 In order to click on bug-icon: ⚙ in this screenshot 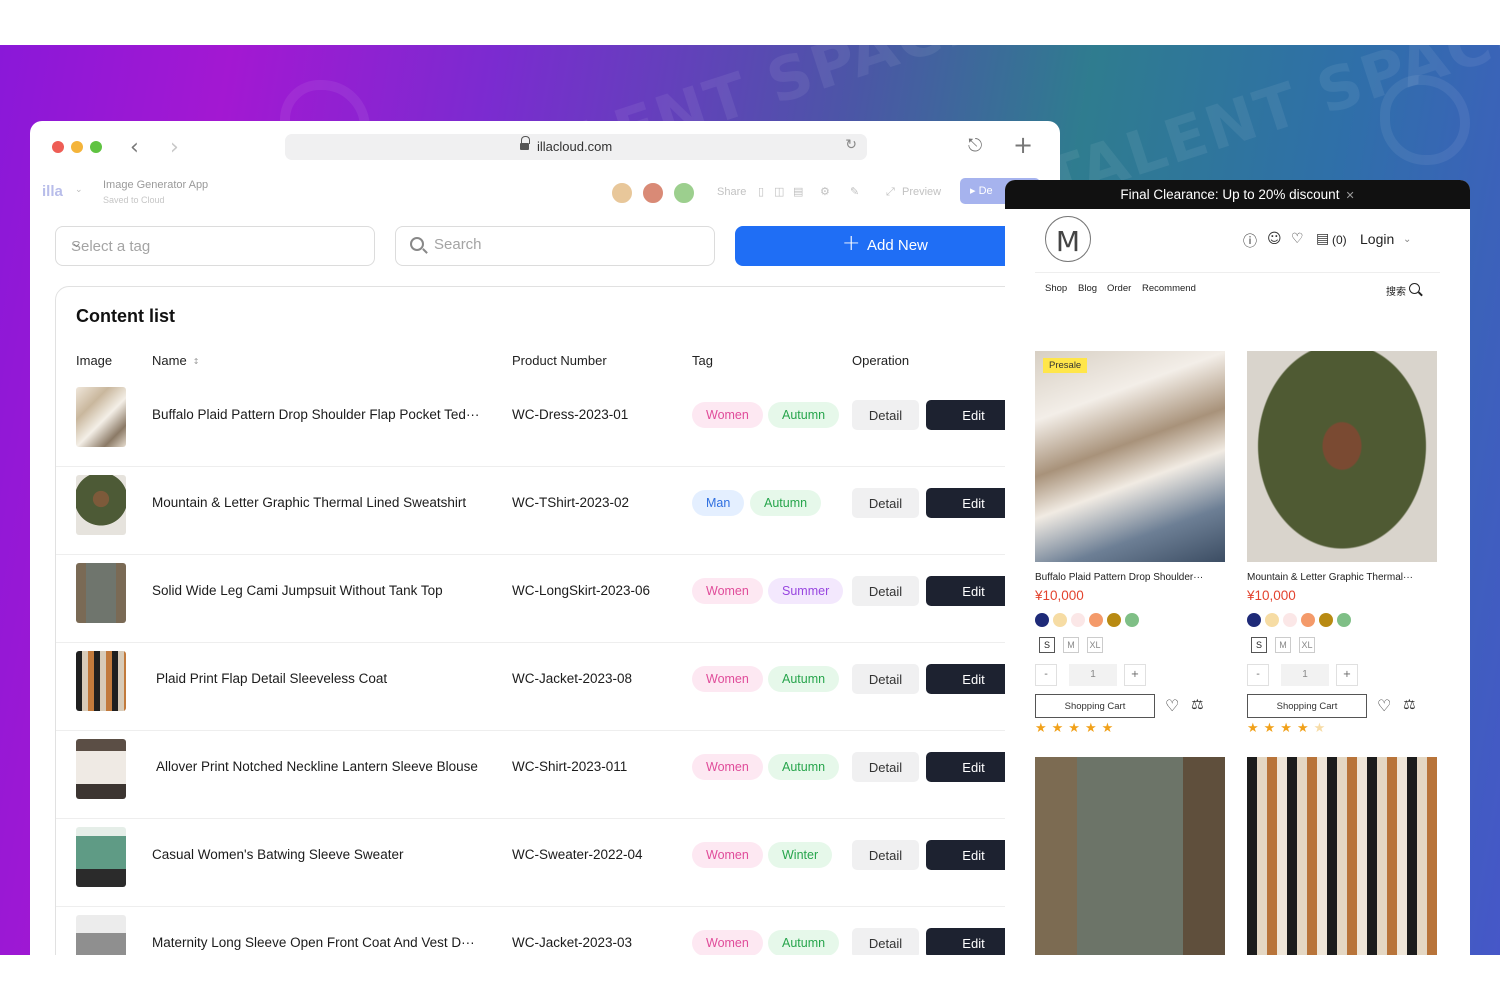, I will do `click(825, 191)`.